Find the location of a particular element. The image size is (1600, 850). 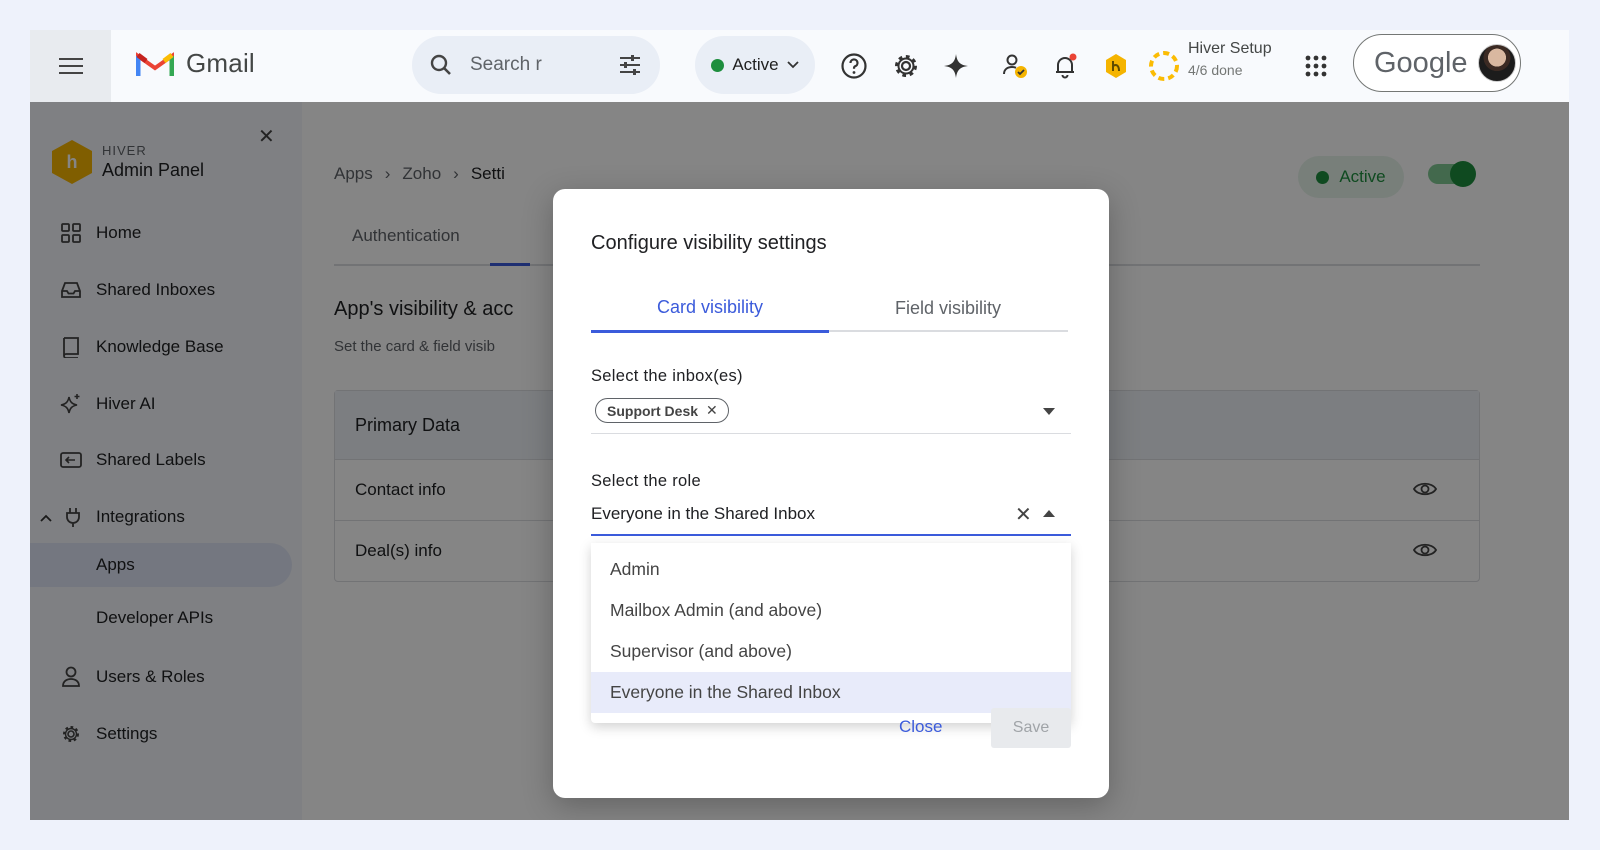

role-select: Everyone in the Shared Inbox ✕ is located at coordinates (831, 515).